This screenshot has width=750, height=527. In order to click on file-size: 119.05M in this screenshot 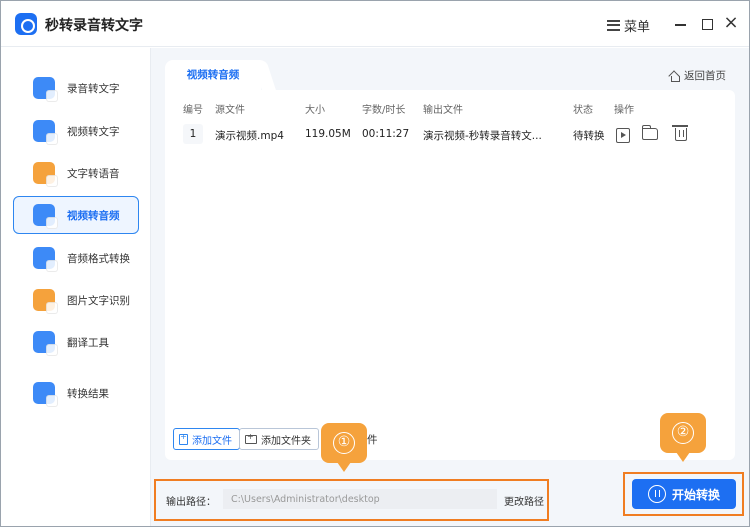, I will do `click(328, 134)`.